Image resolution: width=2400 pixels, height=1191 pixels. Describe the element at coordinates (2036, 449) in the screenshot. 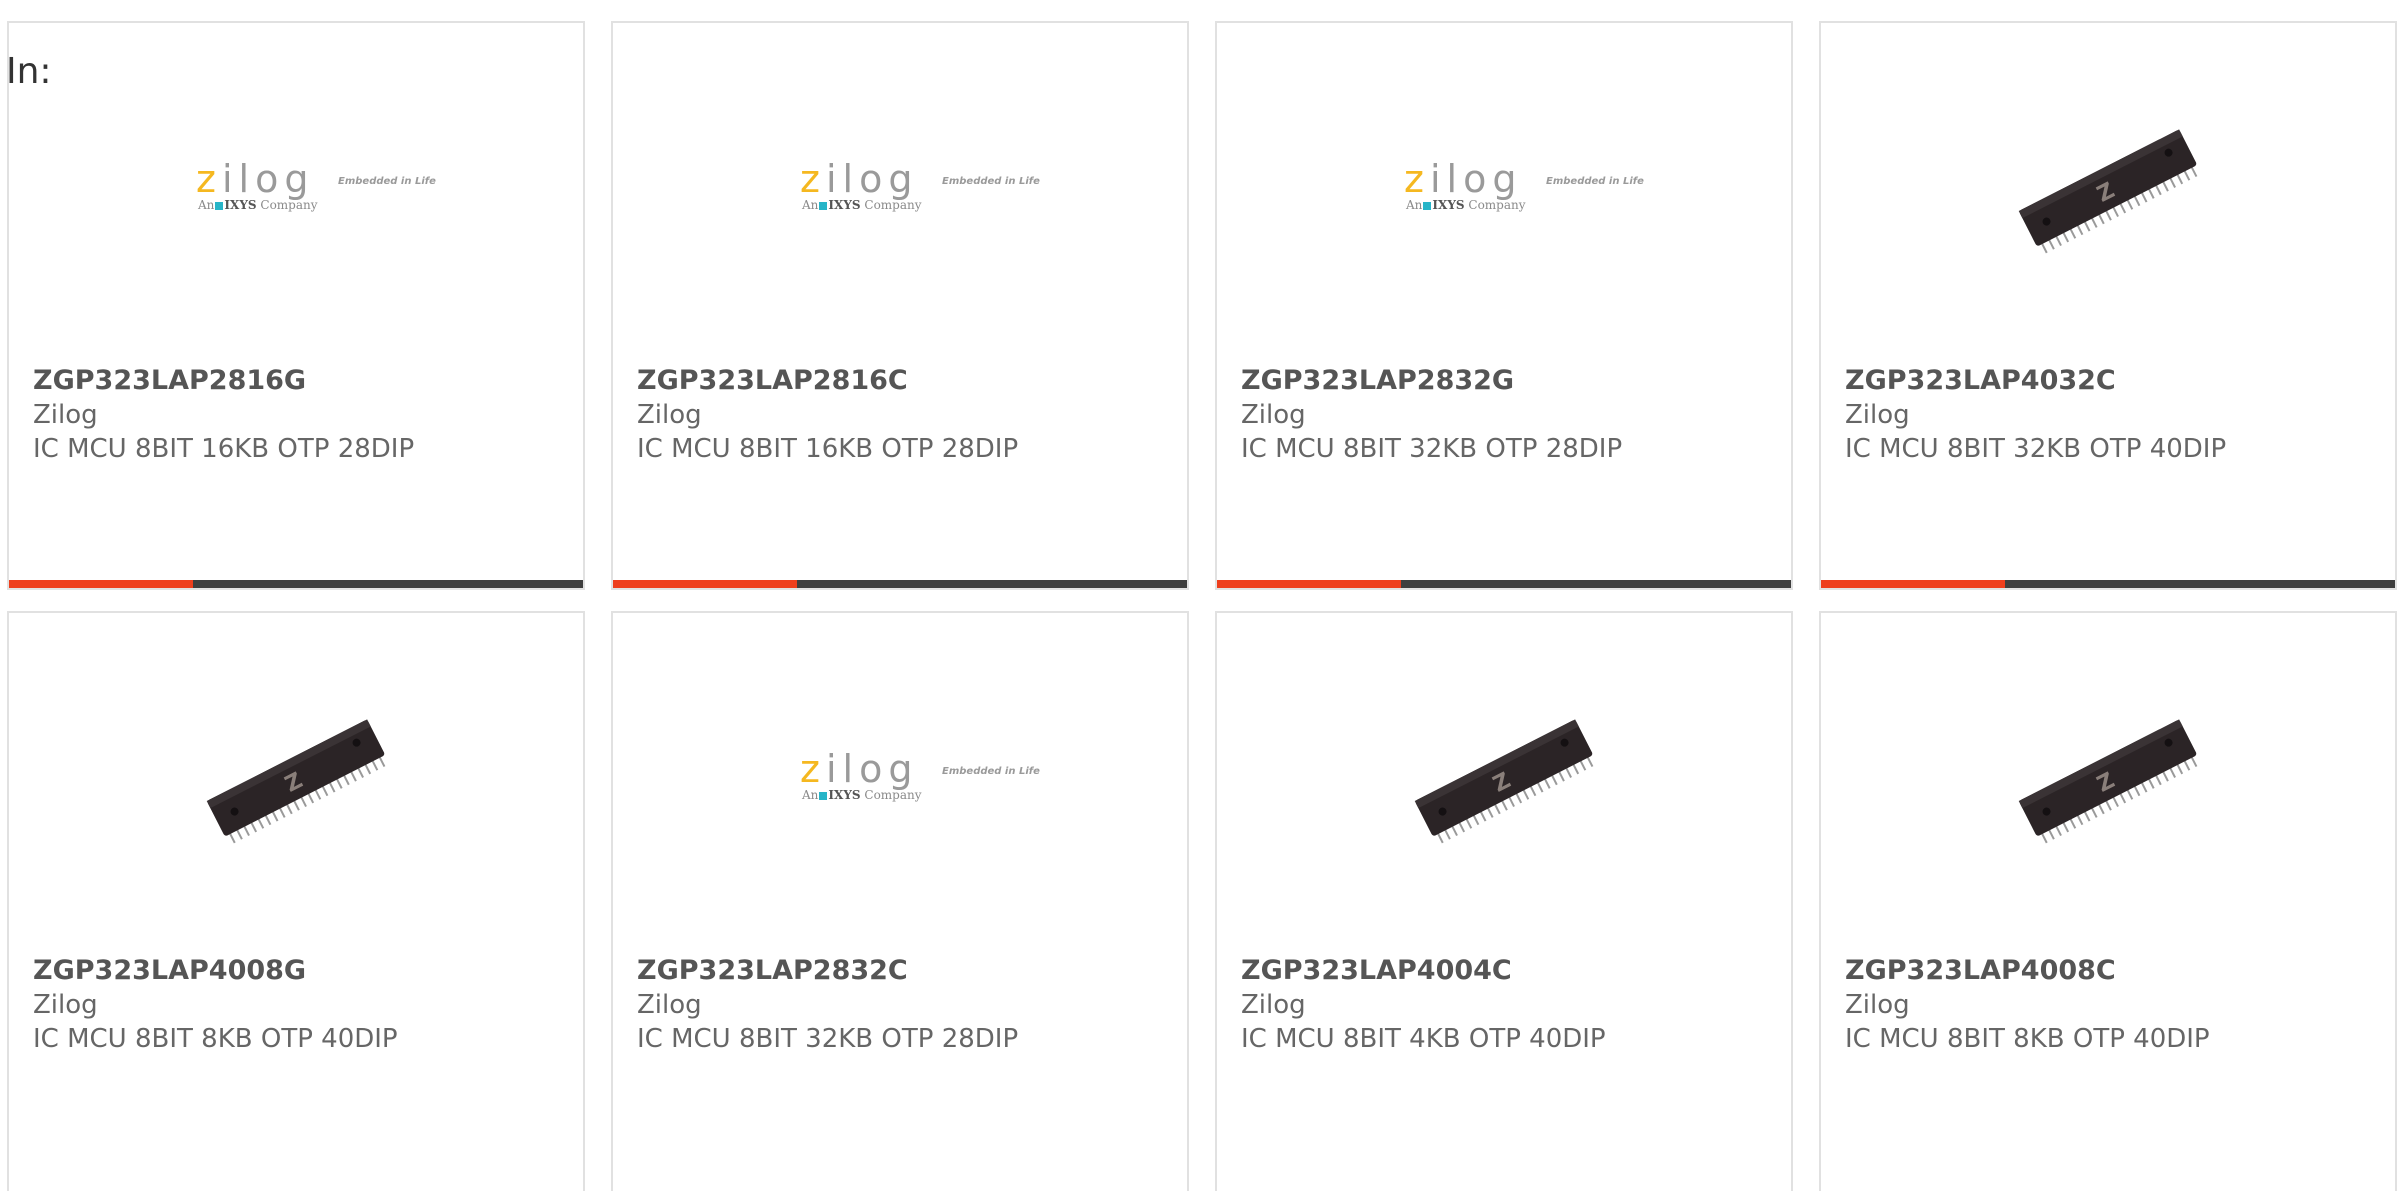

I see `product-description: IC MCU 8BIT 32KB OTP 40DIP` at that location.